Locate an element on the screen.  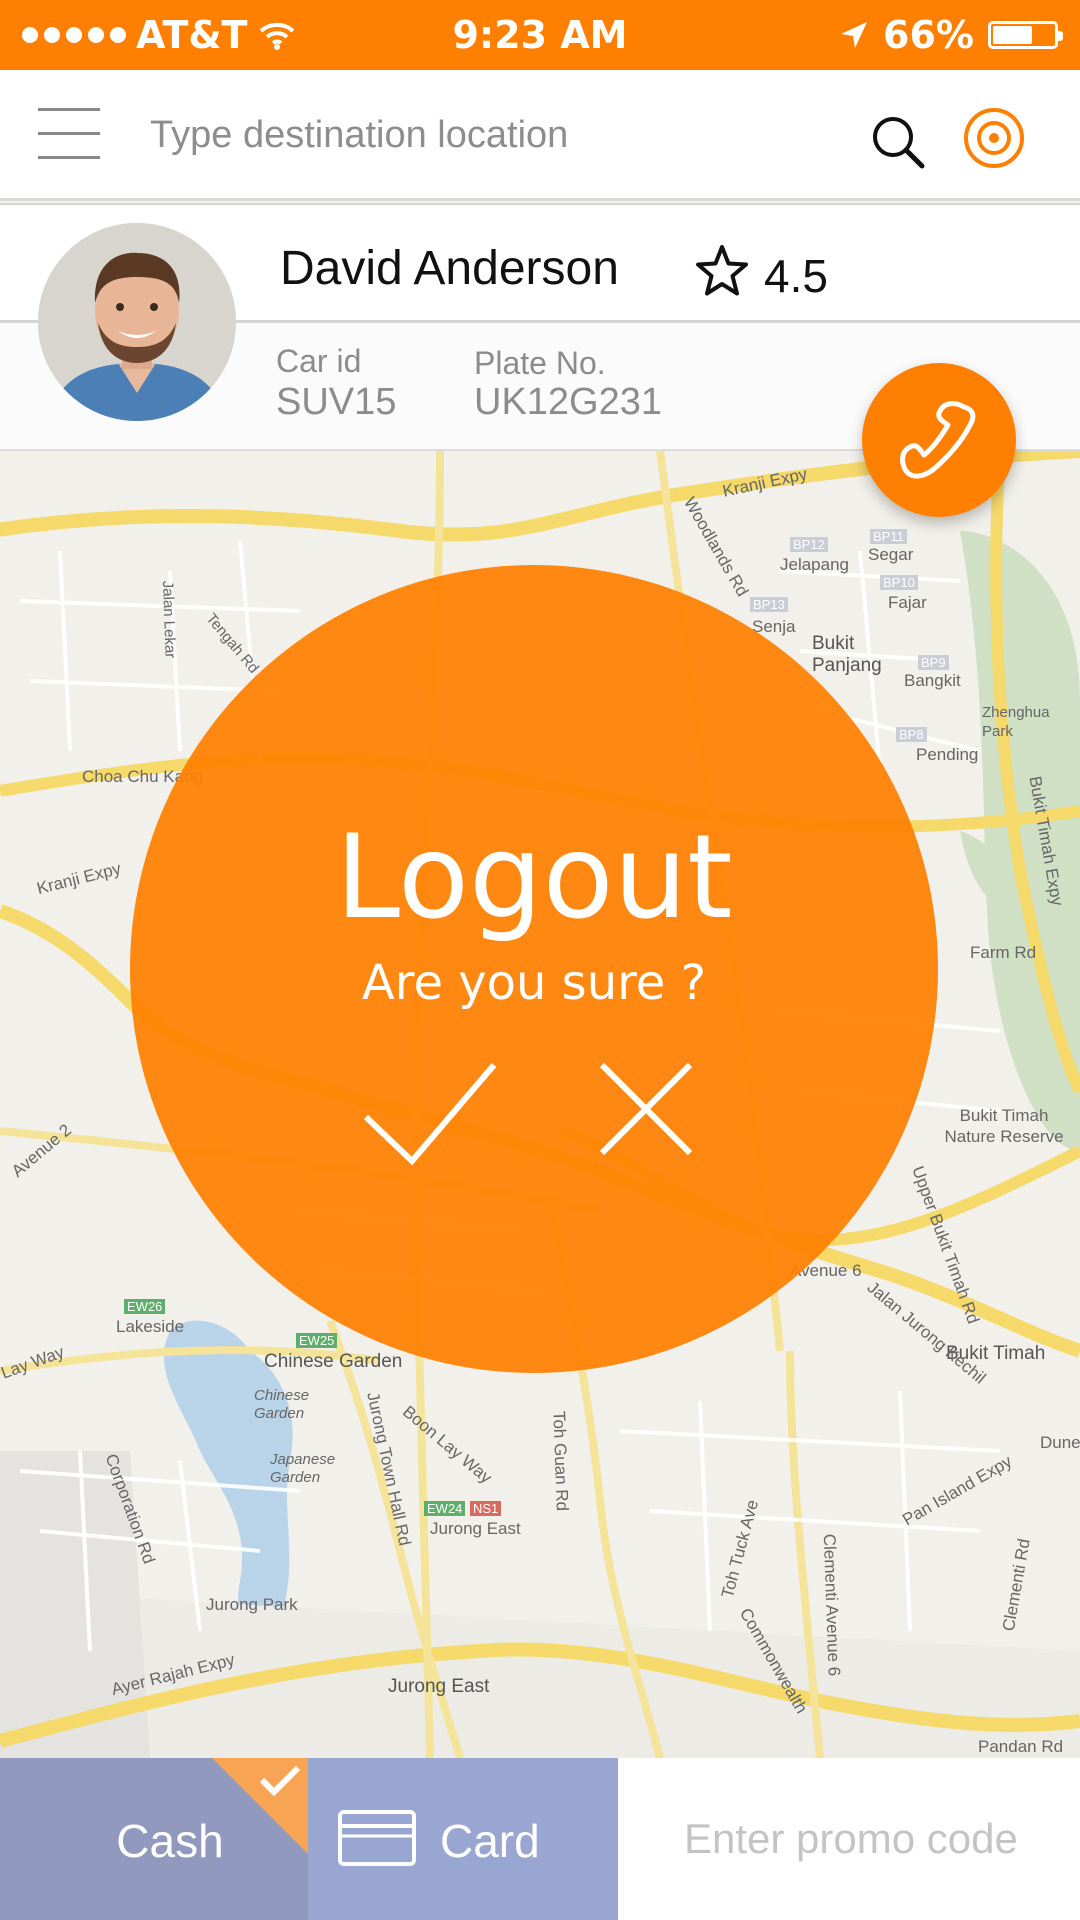
map-label: Lakeside is located at coordinates (150, 1326).